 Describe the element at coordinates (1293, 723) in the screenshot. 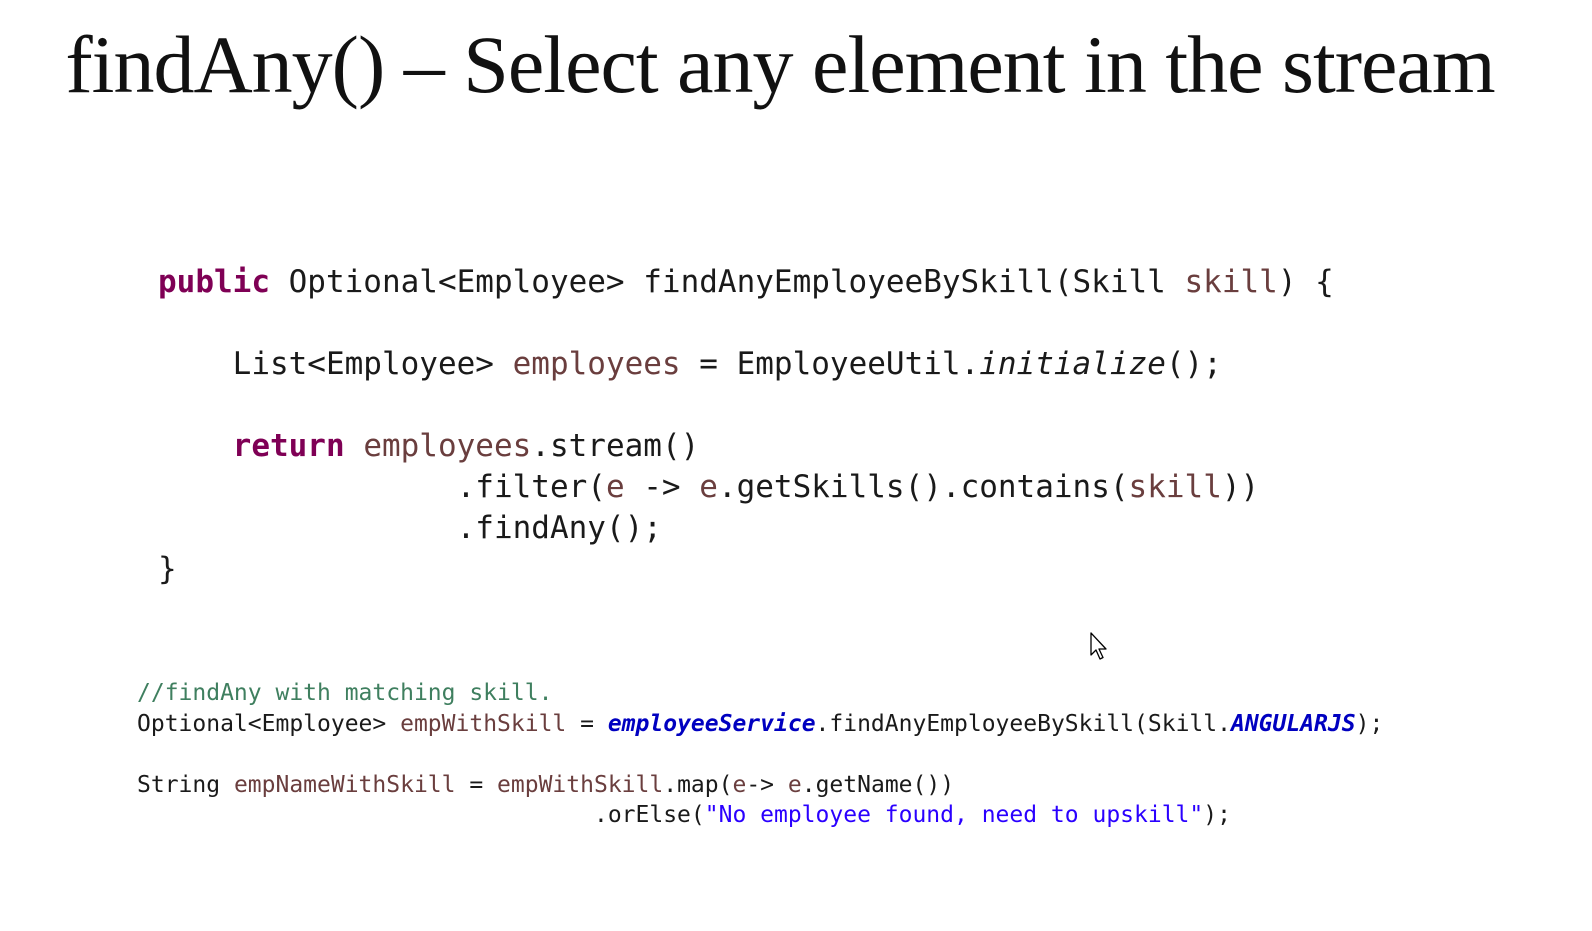

I see `enum-angularjs: ANGULARJS` at that location.